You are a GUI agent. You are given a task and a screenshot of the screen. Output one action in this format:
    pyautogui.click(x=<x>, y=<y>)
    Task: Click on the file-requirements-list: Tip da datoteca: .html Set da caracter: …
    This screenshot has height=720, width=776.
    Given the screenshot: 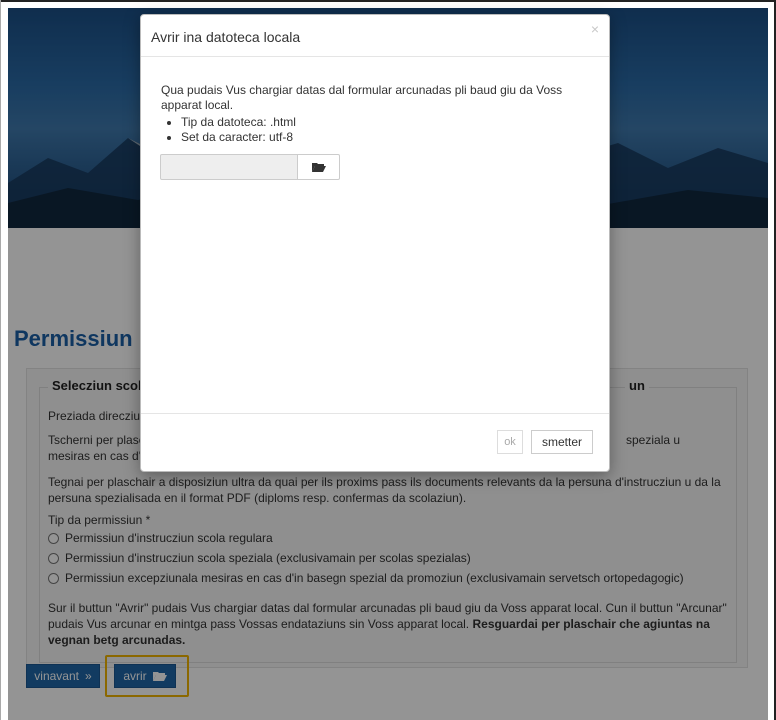 What is the action you would take?
    pyautogui.click(x=384, y=130)
    